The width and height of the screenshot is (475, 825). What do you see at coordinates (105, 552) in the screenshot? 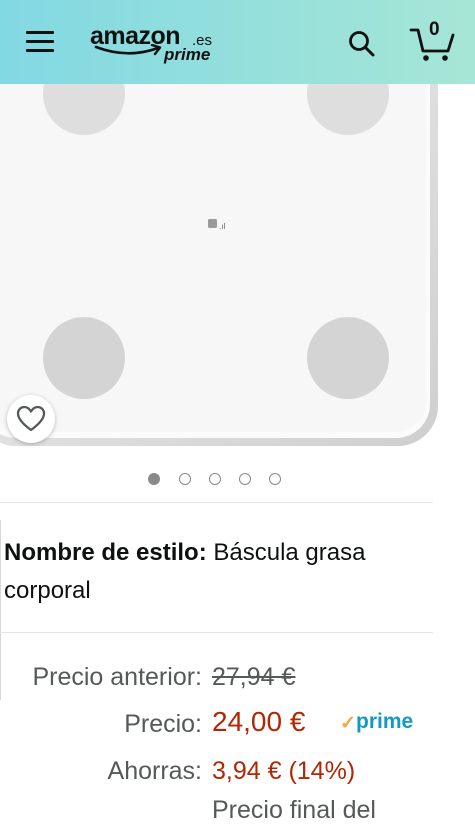
I see `style-label: Nombre de estilo:` at bounding box center [105, 552].